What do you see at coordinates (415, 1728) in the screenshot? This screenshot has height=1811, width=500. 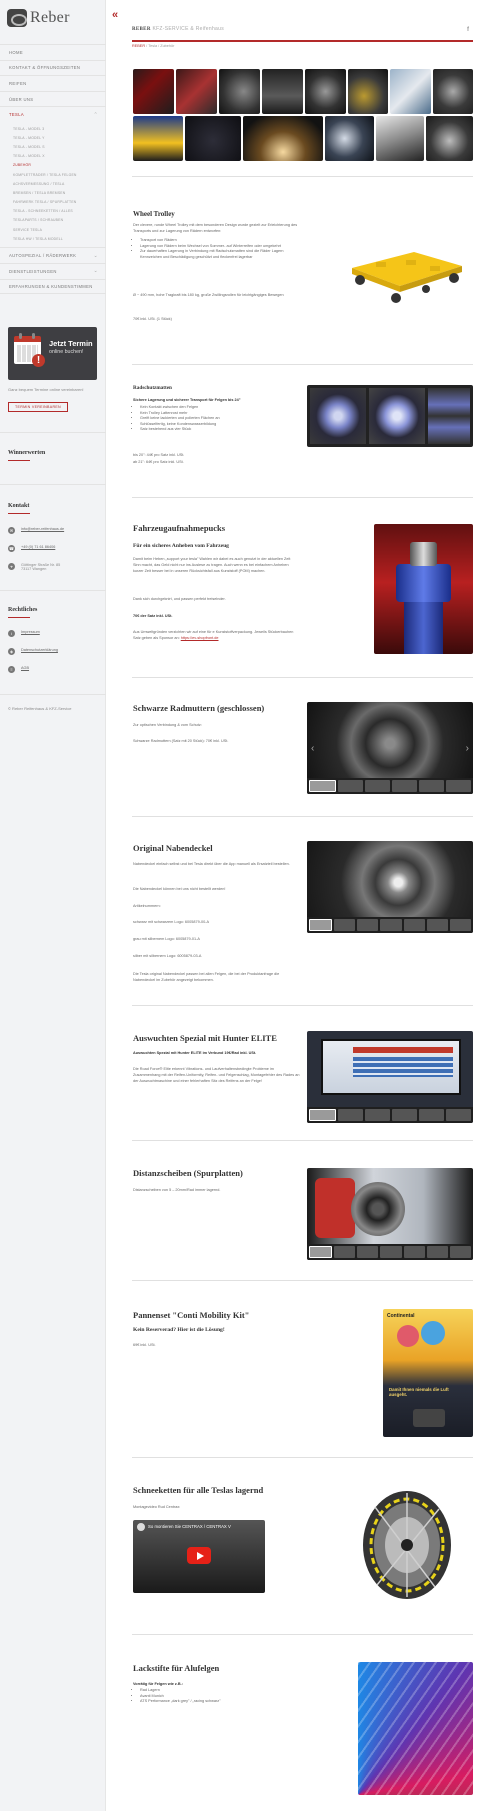 I see `paint-image` at bounding box center [415, 1728].